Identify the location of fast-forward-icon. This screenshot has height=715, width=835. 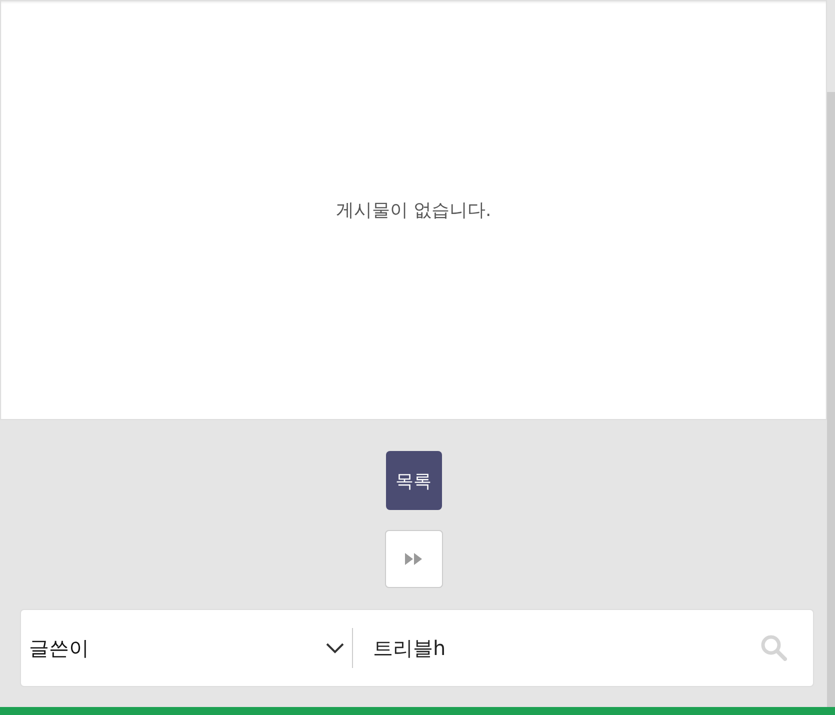
(414, 559).